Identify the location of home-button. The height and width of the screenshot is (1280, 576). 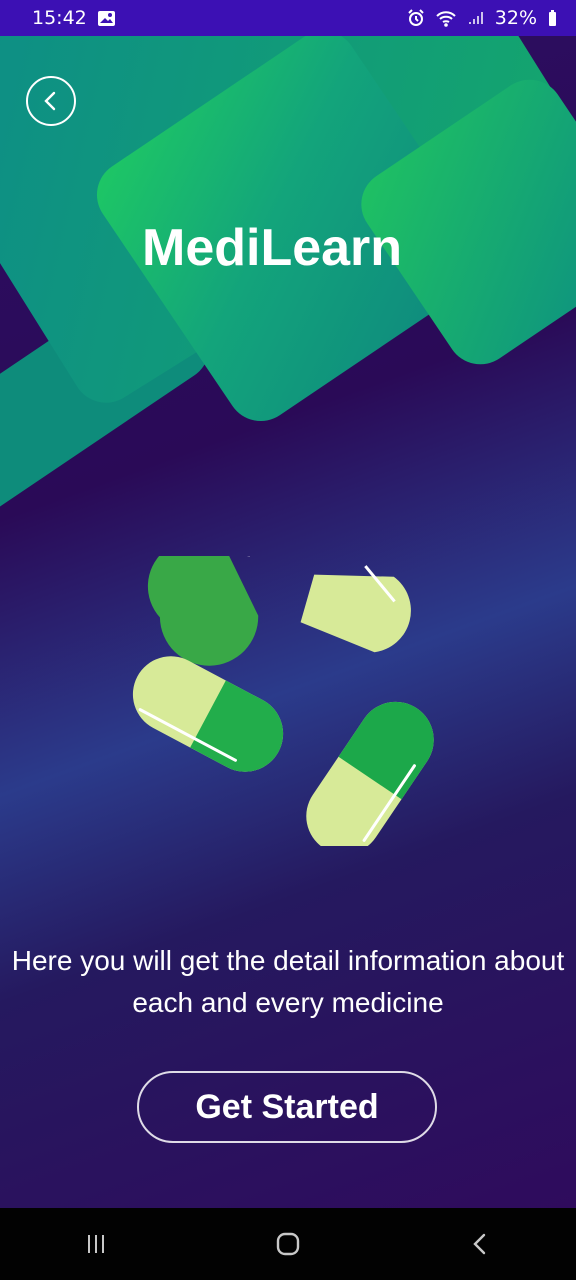
(288, 1244).